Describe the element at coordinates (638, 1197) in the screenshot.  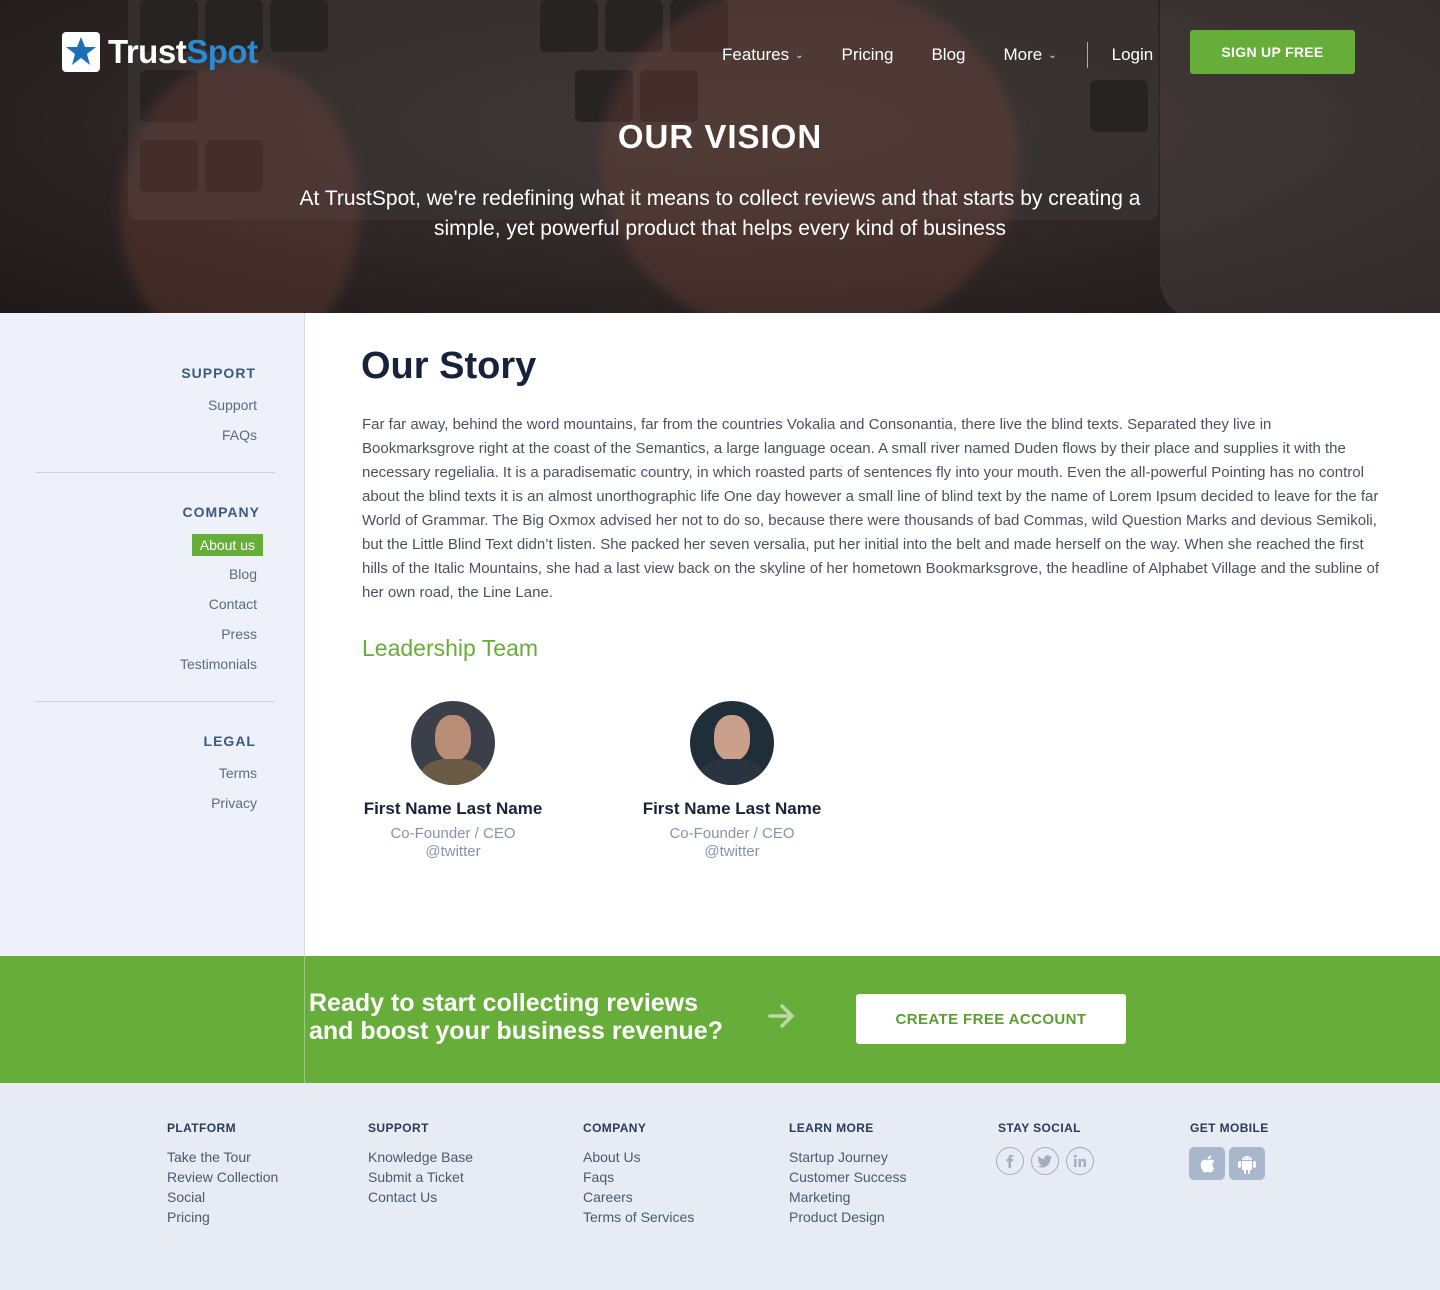
I see `footer-link-careers: Careers` at that location.